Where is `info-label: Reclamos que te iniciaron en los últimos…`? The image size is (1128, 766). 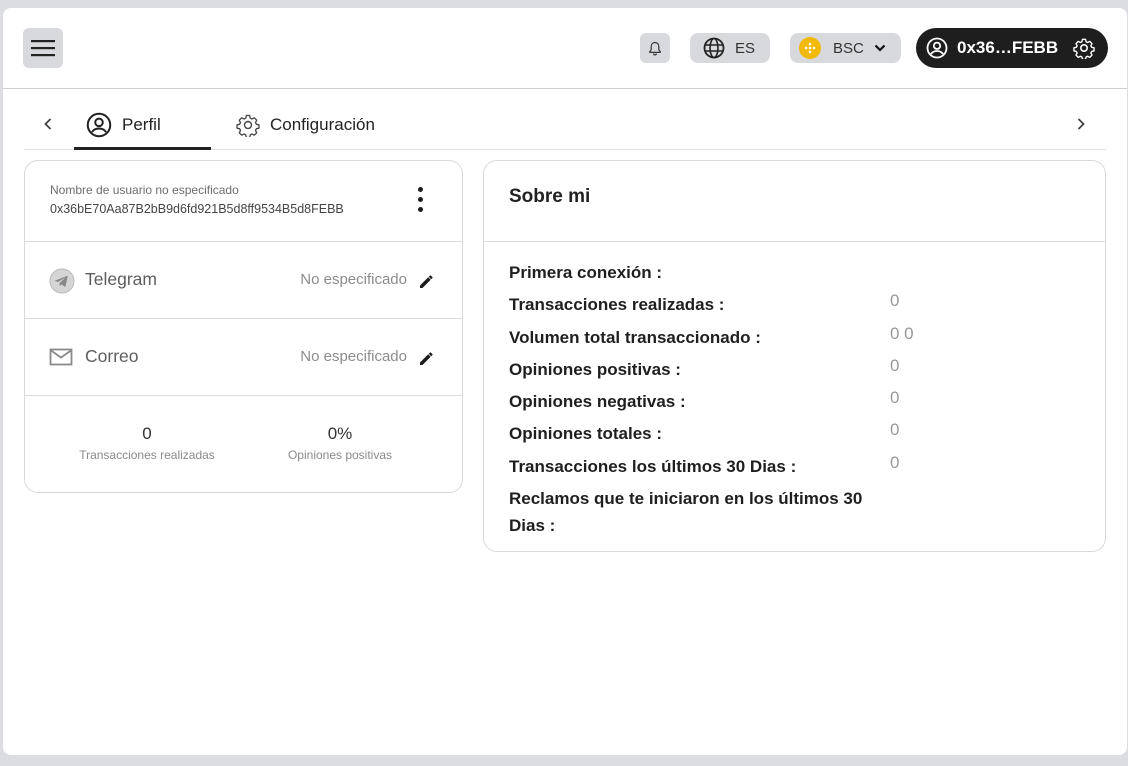
info-label: Reclamos que te iniciaron en los últimos… is located at coordinates (686, 512).